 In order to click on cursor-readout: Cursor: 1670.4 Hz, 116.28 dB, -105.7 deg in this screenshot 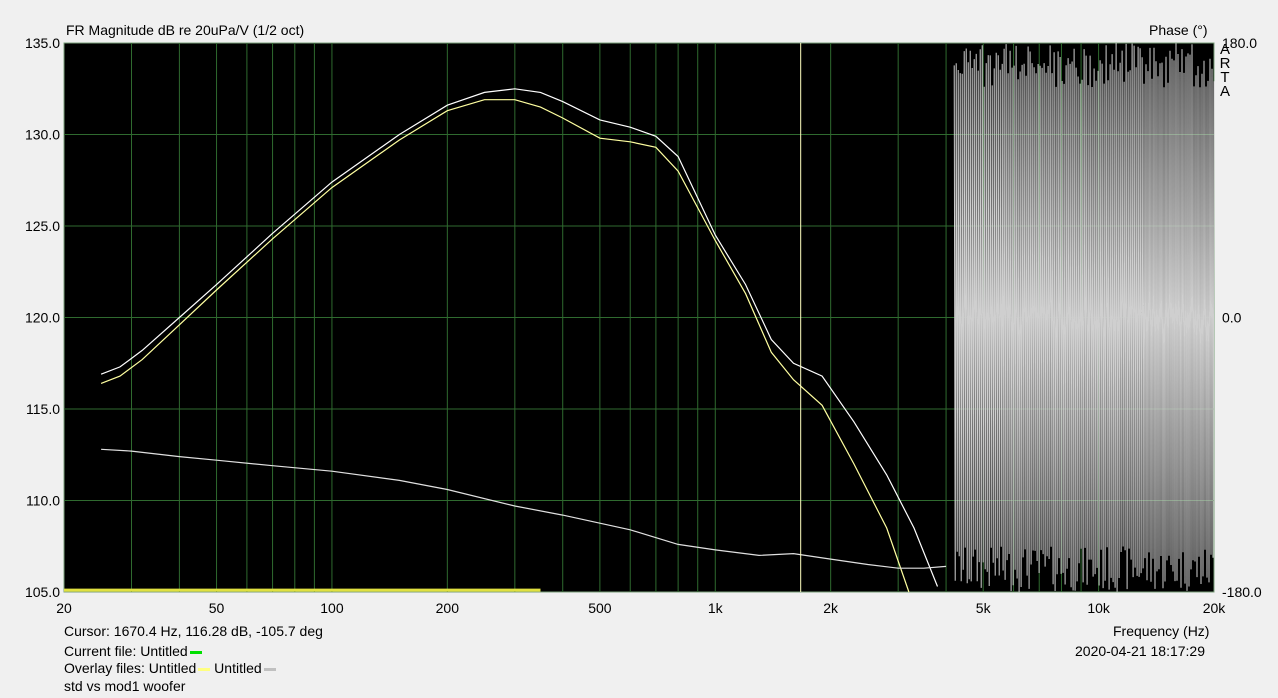, I will do `click(193, 631)`.